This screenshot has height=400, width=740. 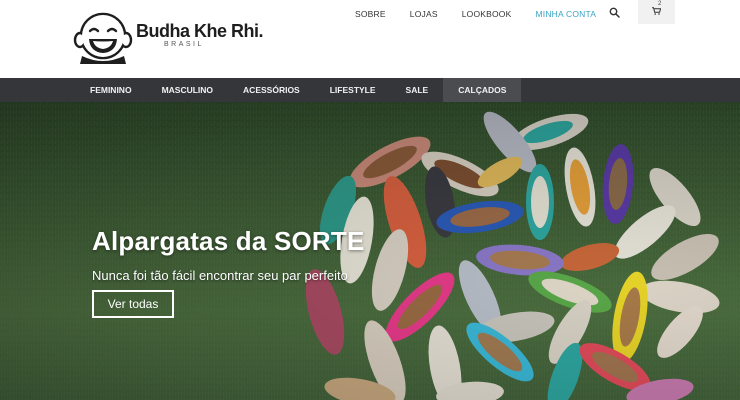 What do you see at coordinates (353, 90) in the screenshot?
I see `category-lifestyle: LIFESTYLE` at bounding box center [353, 90].